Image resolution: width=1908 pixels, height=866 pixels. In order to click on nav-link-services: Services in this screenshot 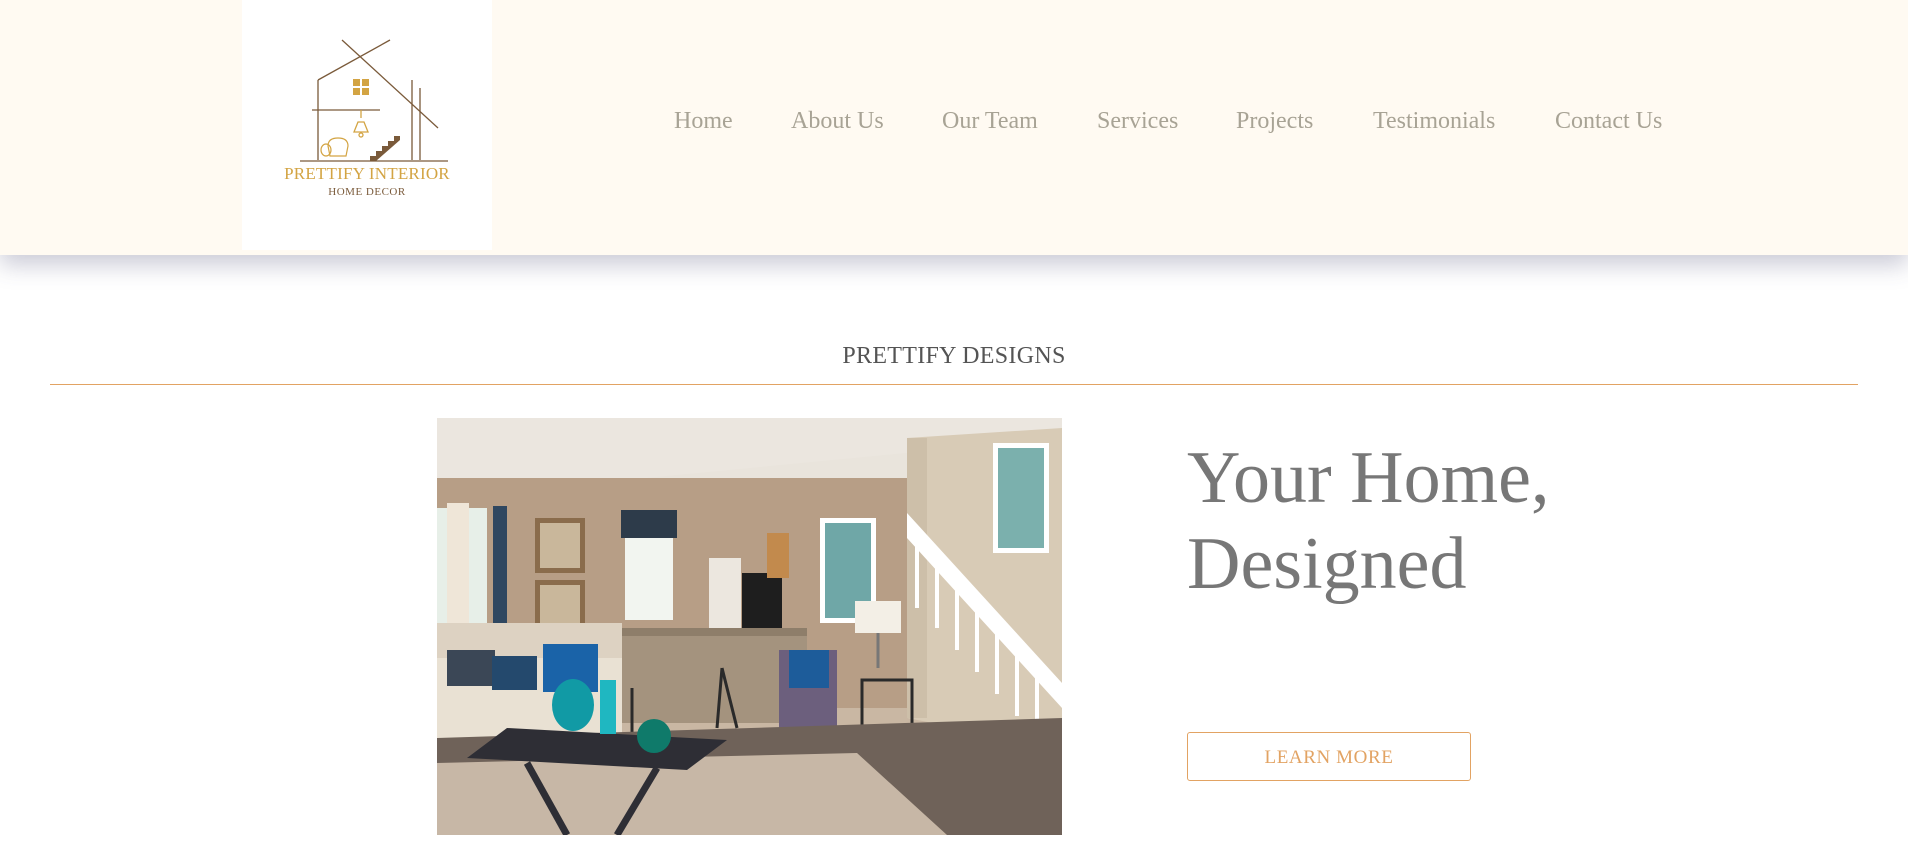, I will do `click(1137, 121)`.